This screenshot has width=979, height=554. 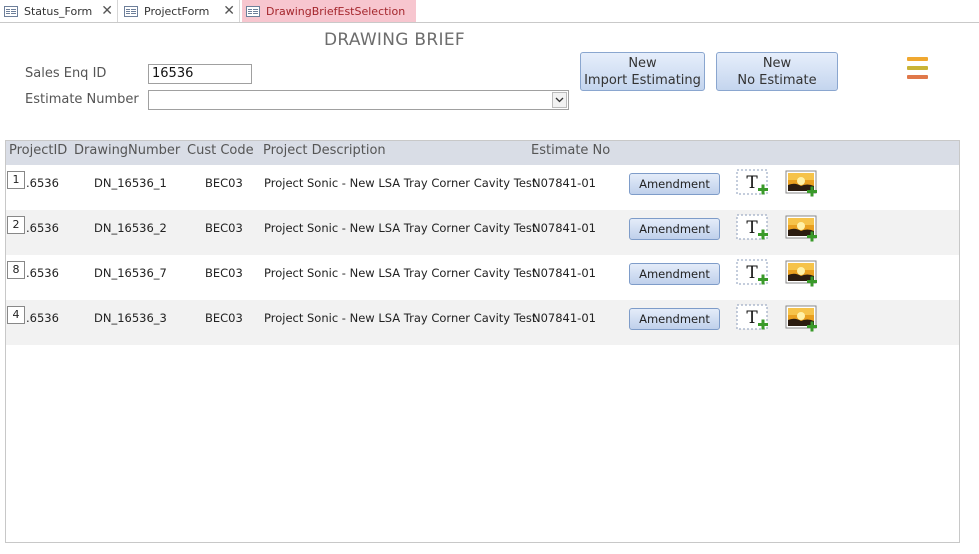 What do you see at coordinates (82, 99) in the screenshot?
I see `estimate-number-label: Estimate Number` at bounding box center [82, 99].